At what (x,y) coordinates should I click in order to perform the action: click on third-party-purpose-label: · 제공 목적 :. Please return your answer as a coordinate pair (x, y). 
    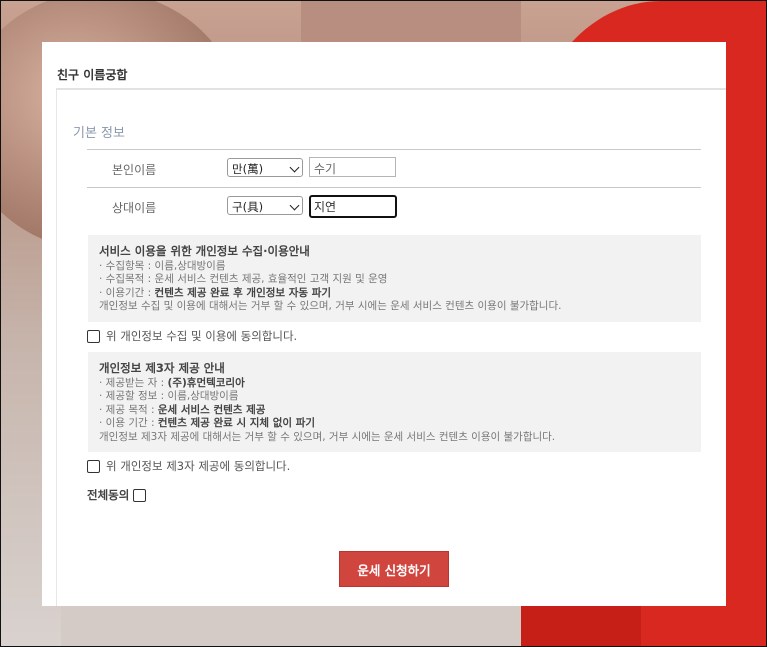
    Looking at the image, I should click on (128, 409).